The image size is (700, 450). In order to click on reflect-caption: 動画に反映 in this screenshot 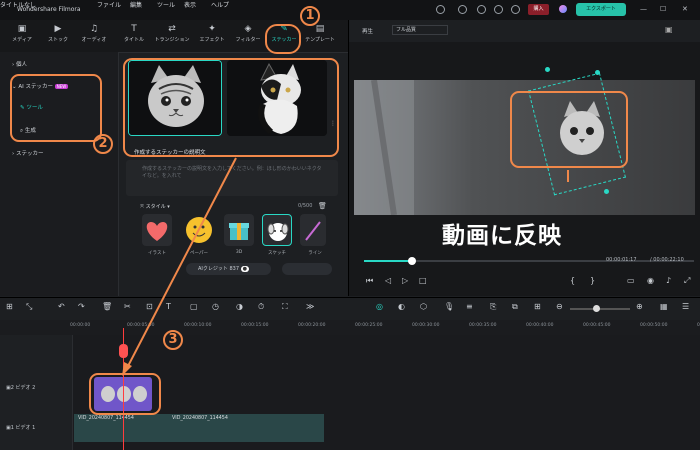, I will do `click(502, 236)`.